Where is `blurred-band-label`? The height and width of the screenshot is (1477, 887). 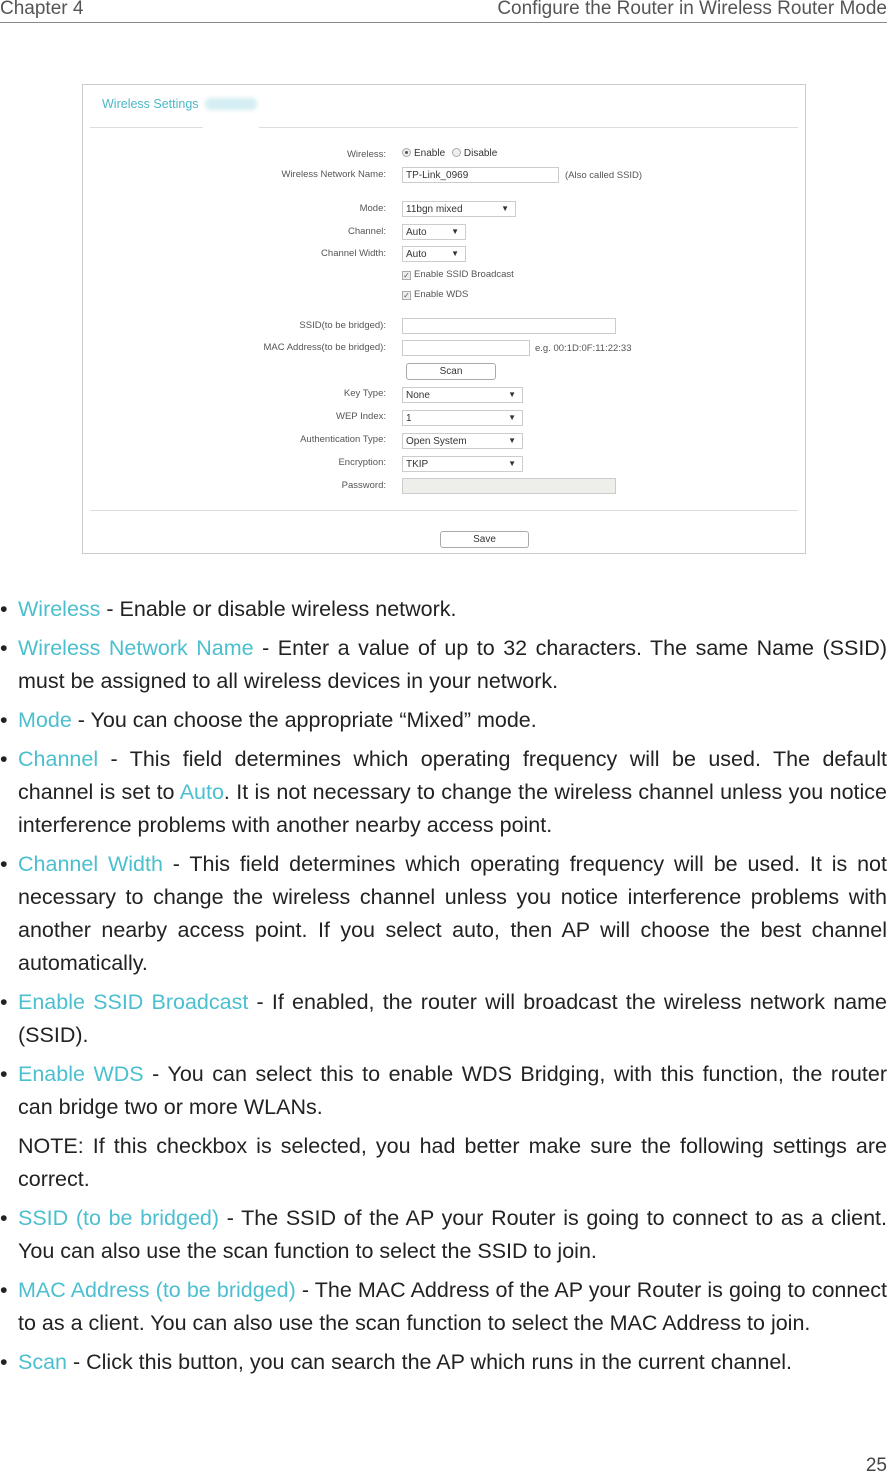
blurred-band-label is located at coordinates (231, 104).